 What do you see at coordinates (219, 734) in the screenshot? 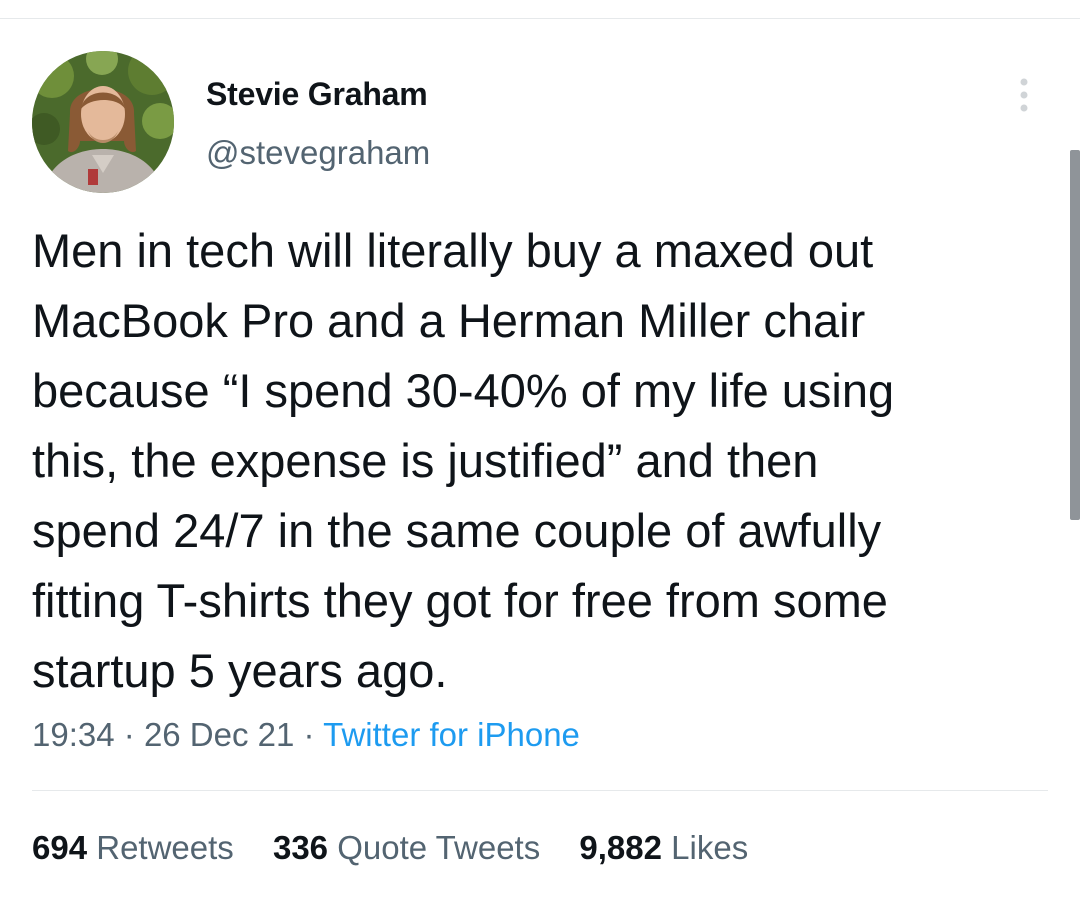
I see `tweet-date: 26 Dec 21` at bounding box center [219, 734].